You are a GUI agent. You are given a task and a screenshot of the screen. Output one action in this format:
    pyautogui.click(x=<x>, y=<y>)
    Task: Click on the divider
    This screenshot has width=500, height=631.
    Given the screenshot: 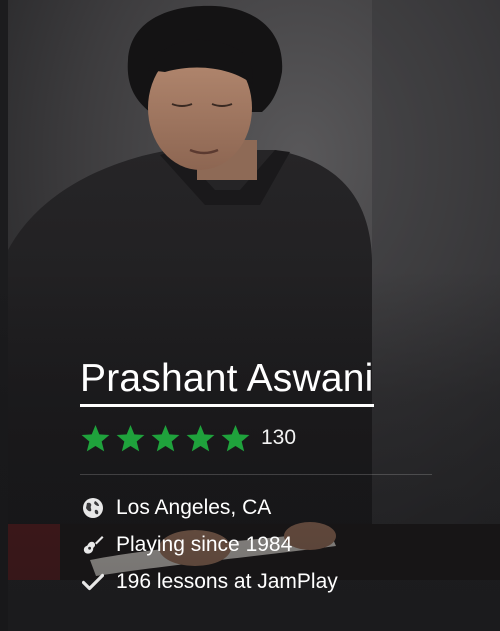 What is the action you would take?
    pyautogui.click(x=256, y=474)
    